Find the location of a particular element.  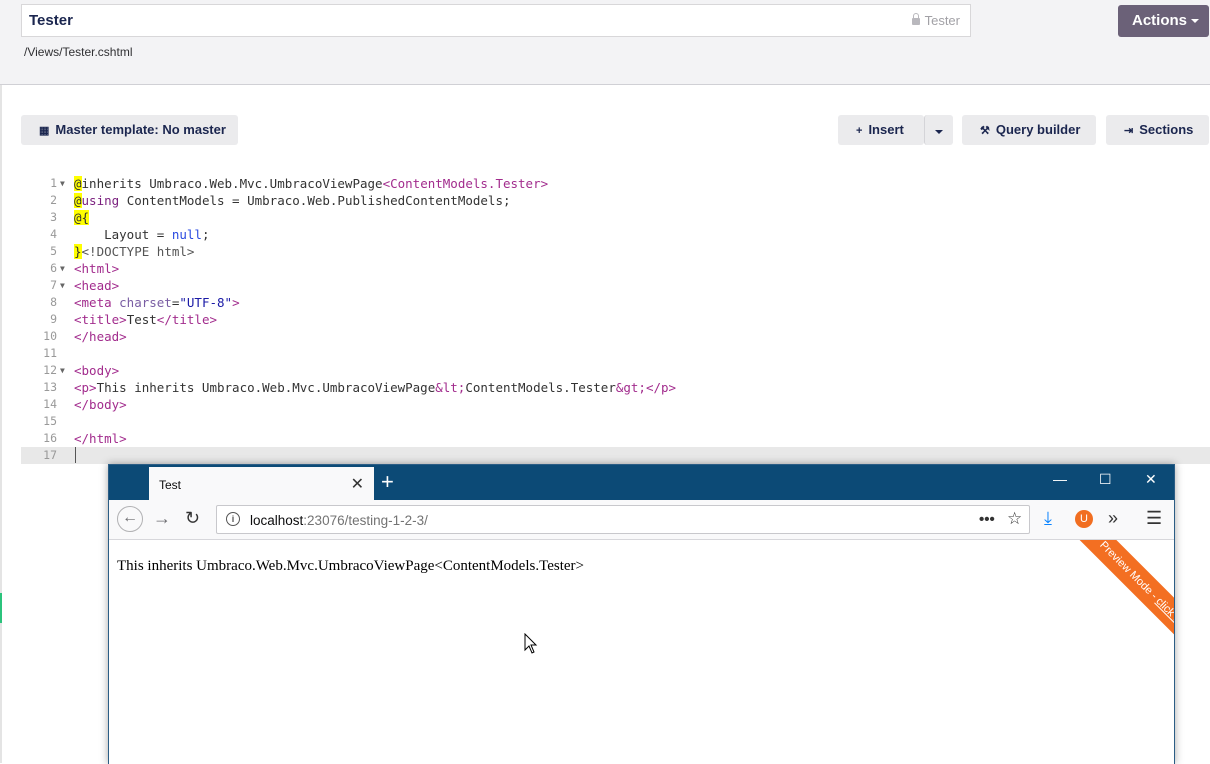

code-text: Layout = null; is located at coordinates (141, 234).